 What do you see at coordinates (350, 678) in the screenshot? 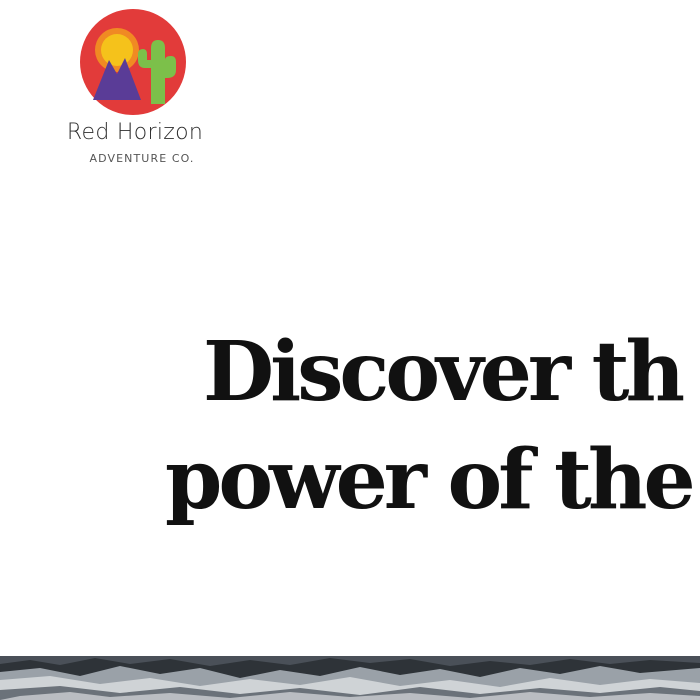
I see `mountain-banner-image` at bounding box center [350, 678].